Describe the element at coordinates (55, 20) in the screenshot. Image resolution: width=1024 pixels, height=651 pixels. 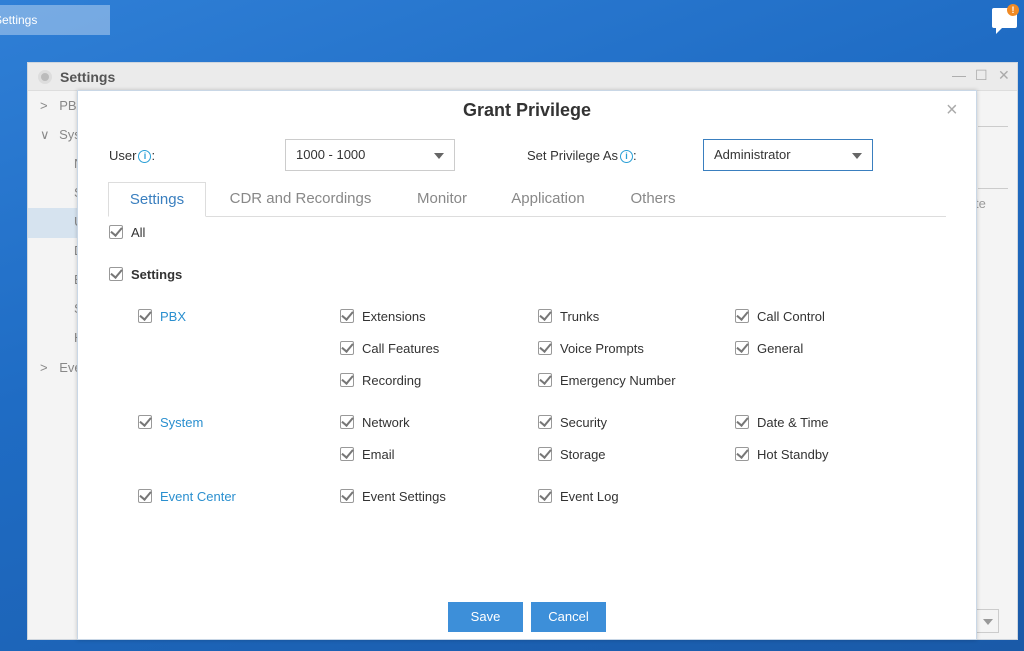
I see `taskbar-settings-button: Settings` at that location.